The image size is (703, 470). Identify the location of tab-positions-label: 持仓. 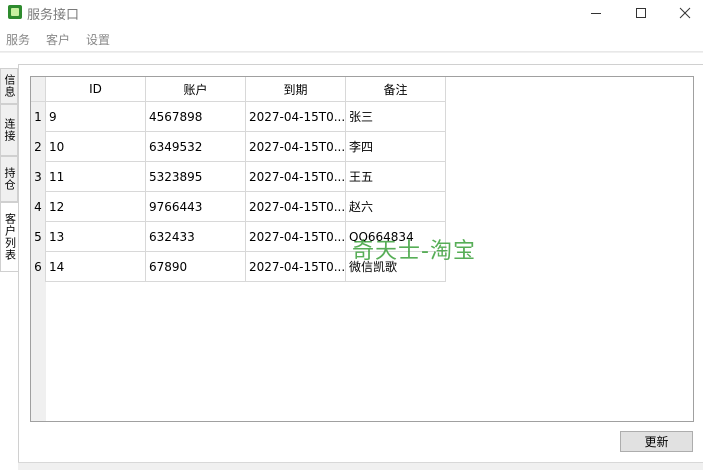
(9, 179).